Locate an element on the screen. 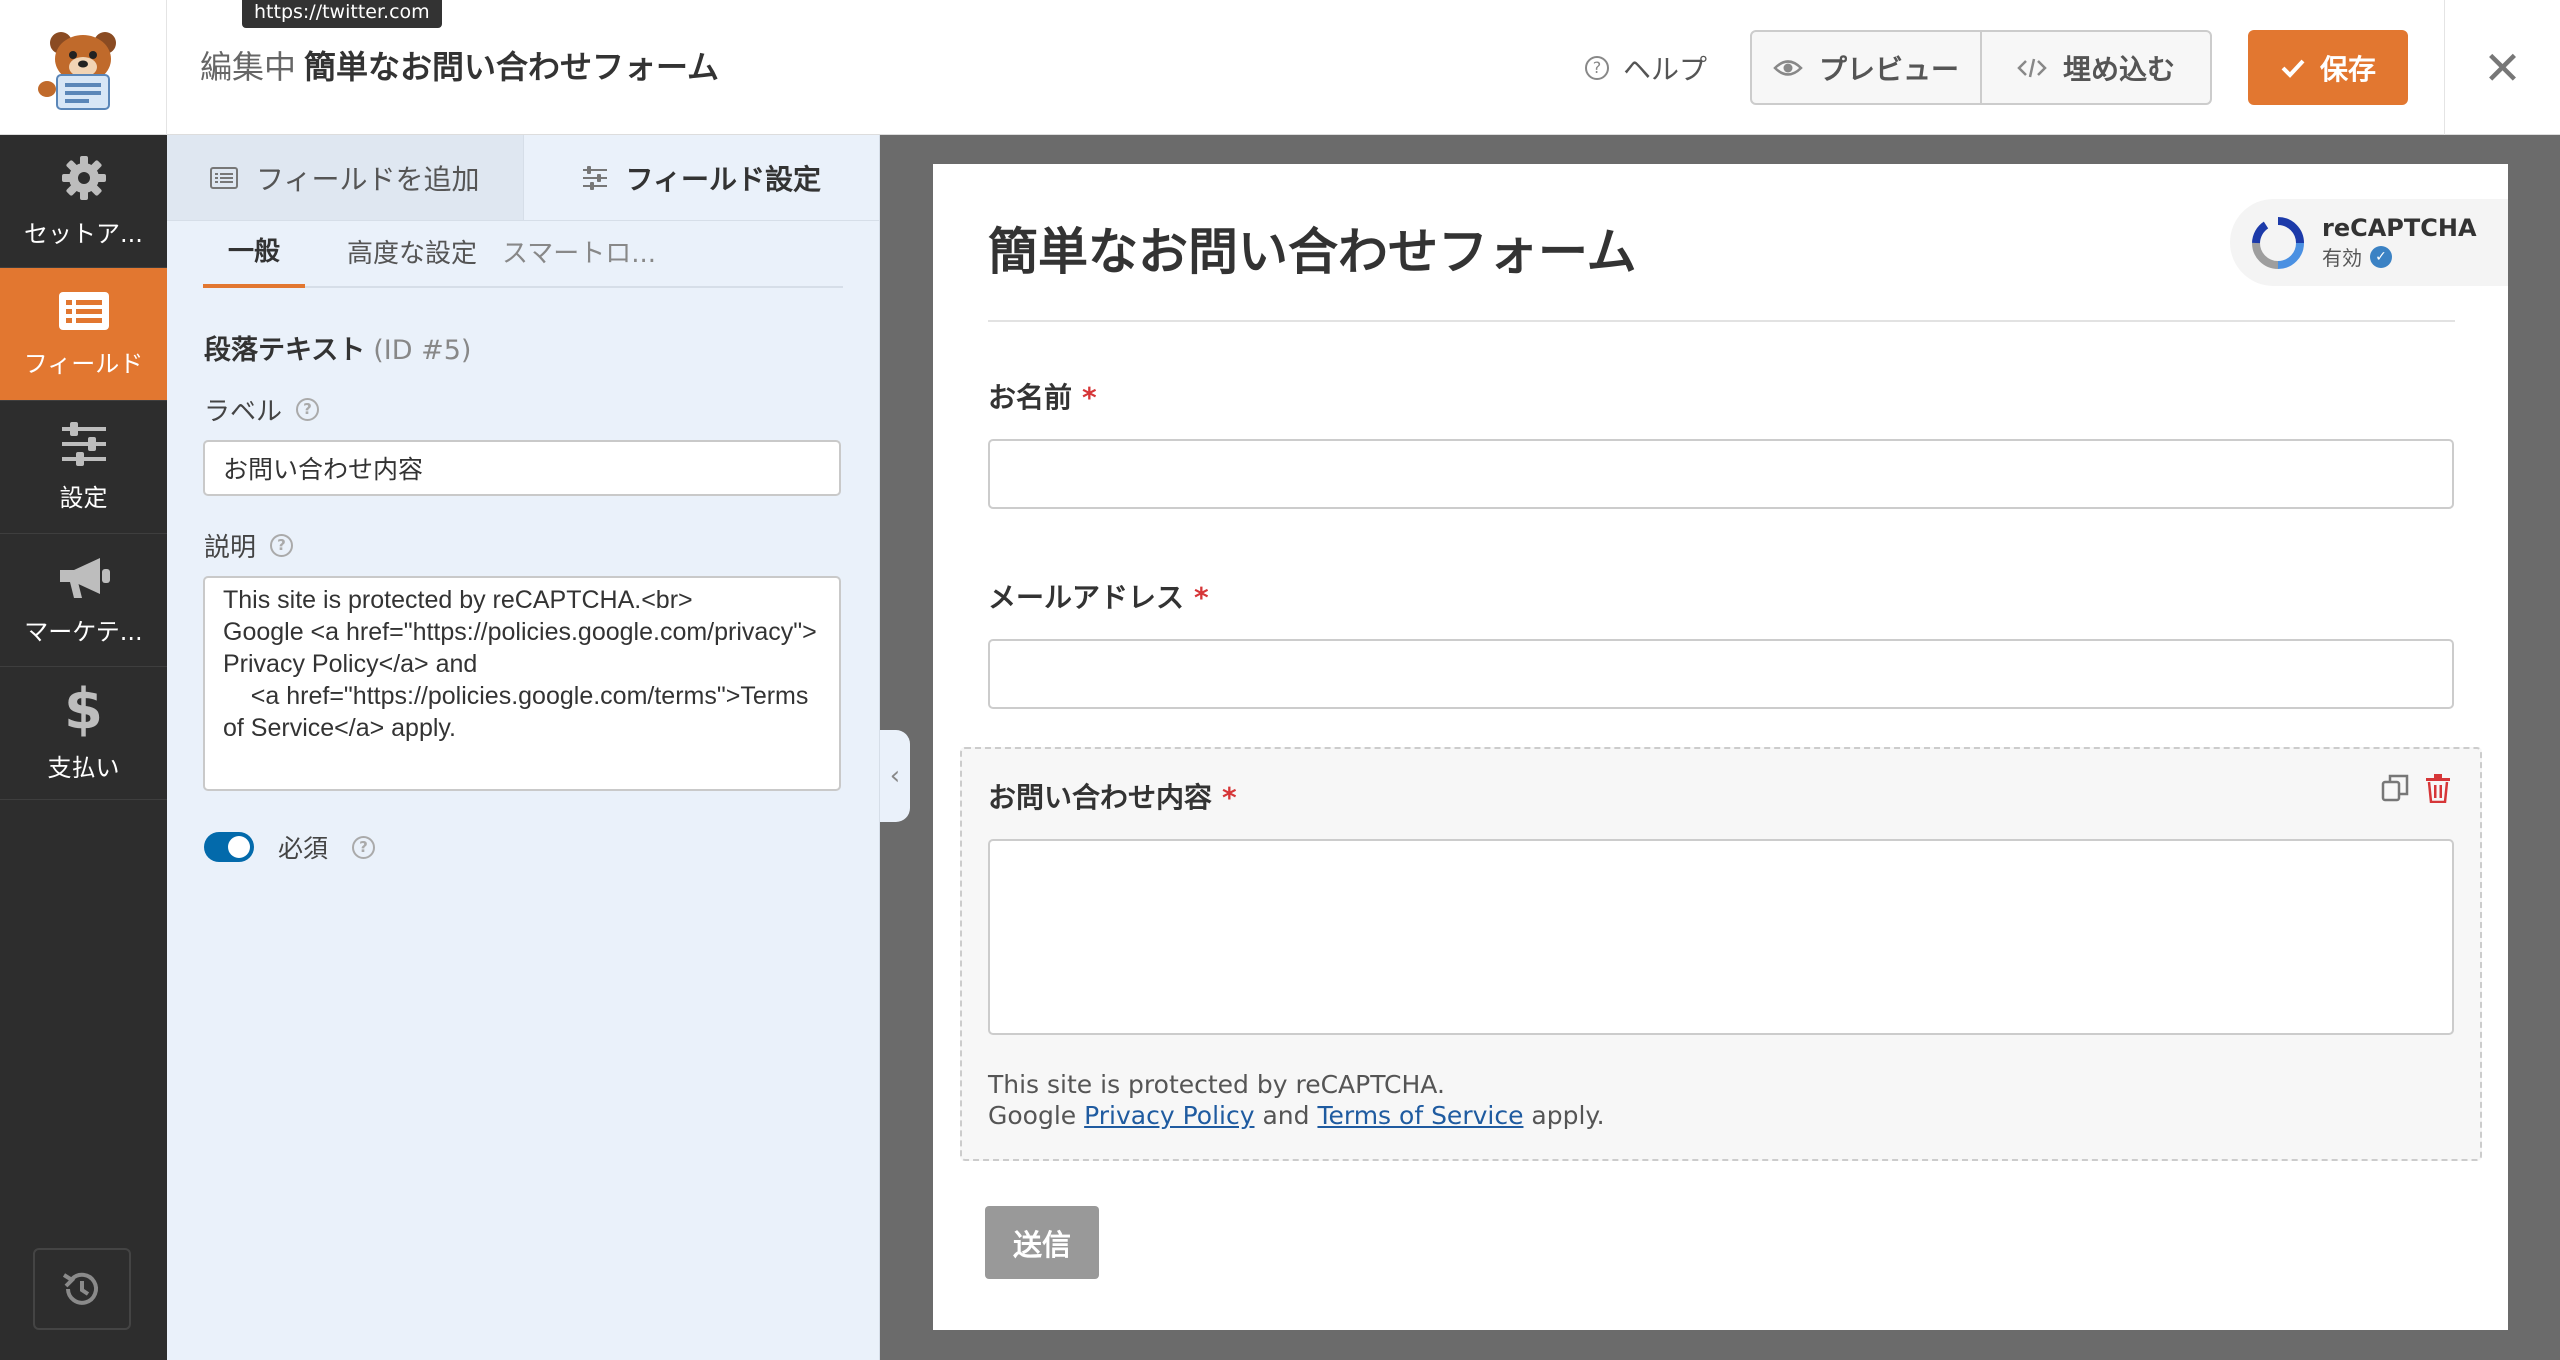 This screenshot has height=1360, width=2560. recaptcha-text: reCAPTCHA 有効 ✓ is located at coordinates (2399, 242).